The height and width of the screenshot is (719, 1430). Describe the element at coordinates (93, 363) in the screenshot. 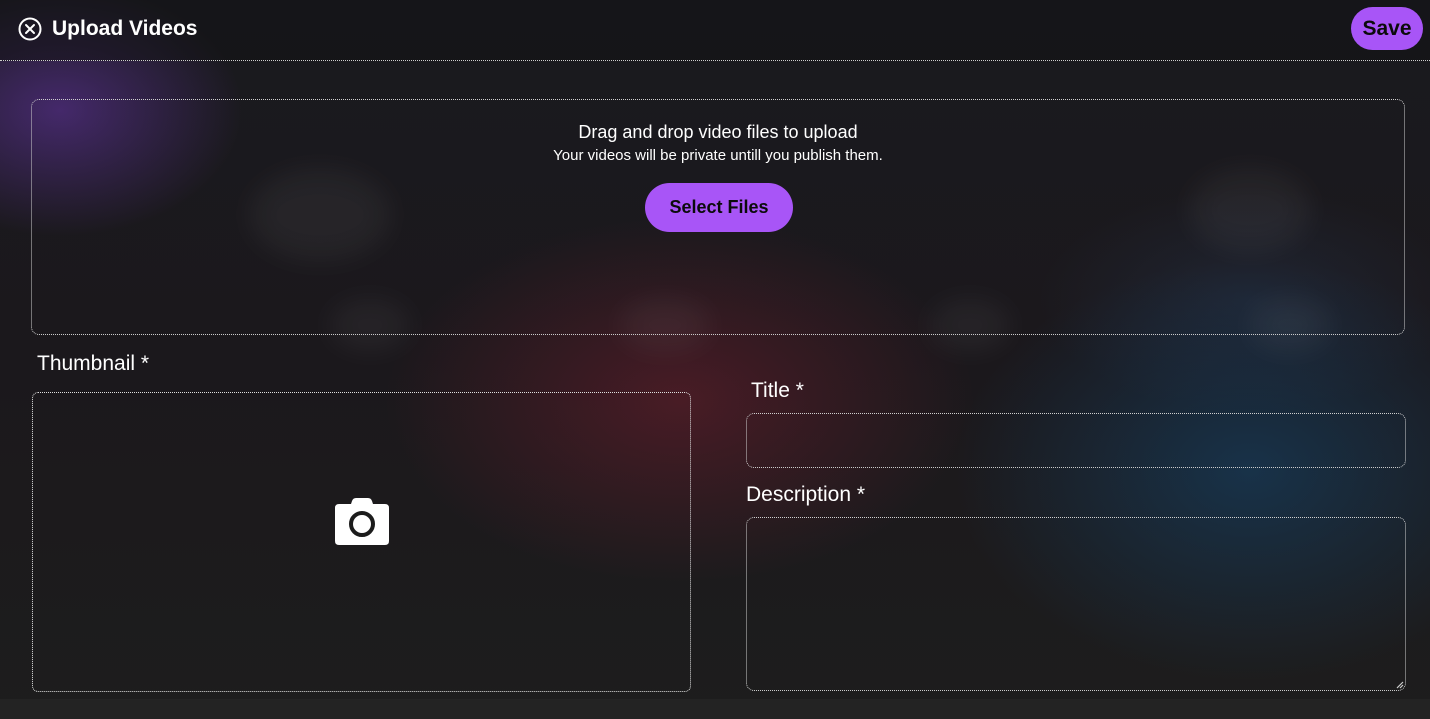

I see `thumbnail-label: Thumbnail *` at that location.